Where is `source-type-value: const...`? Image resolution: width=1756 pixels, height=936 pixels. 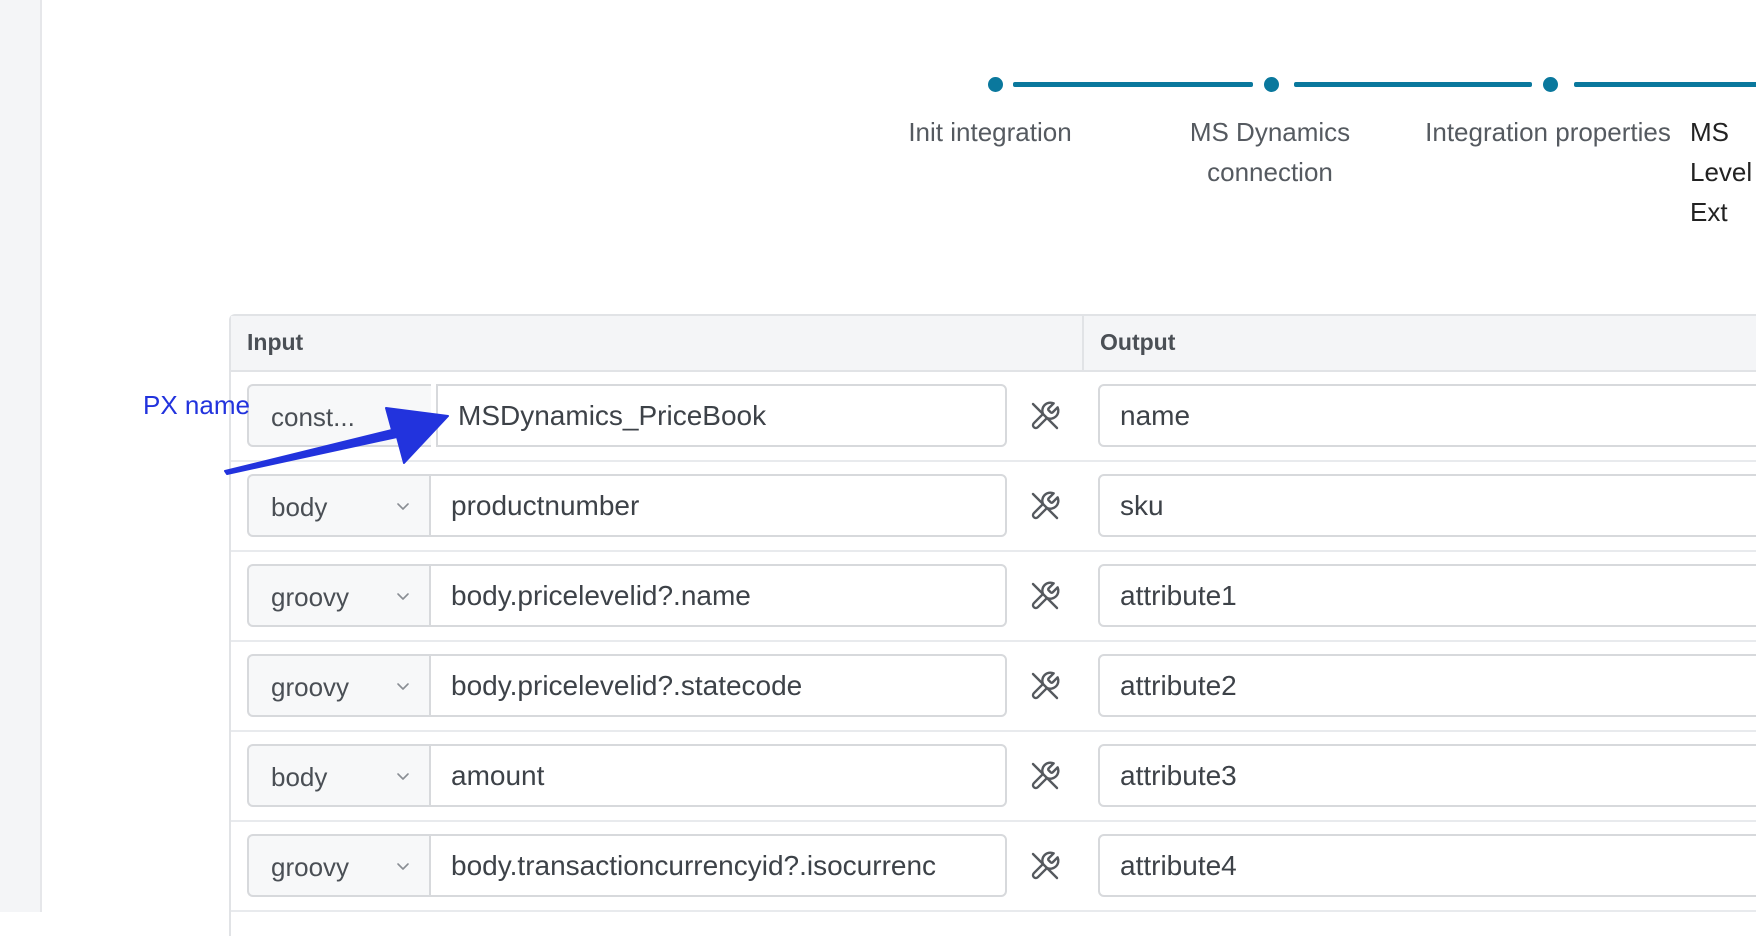 source-type-value: const... is located at coordinates (313, 417).